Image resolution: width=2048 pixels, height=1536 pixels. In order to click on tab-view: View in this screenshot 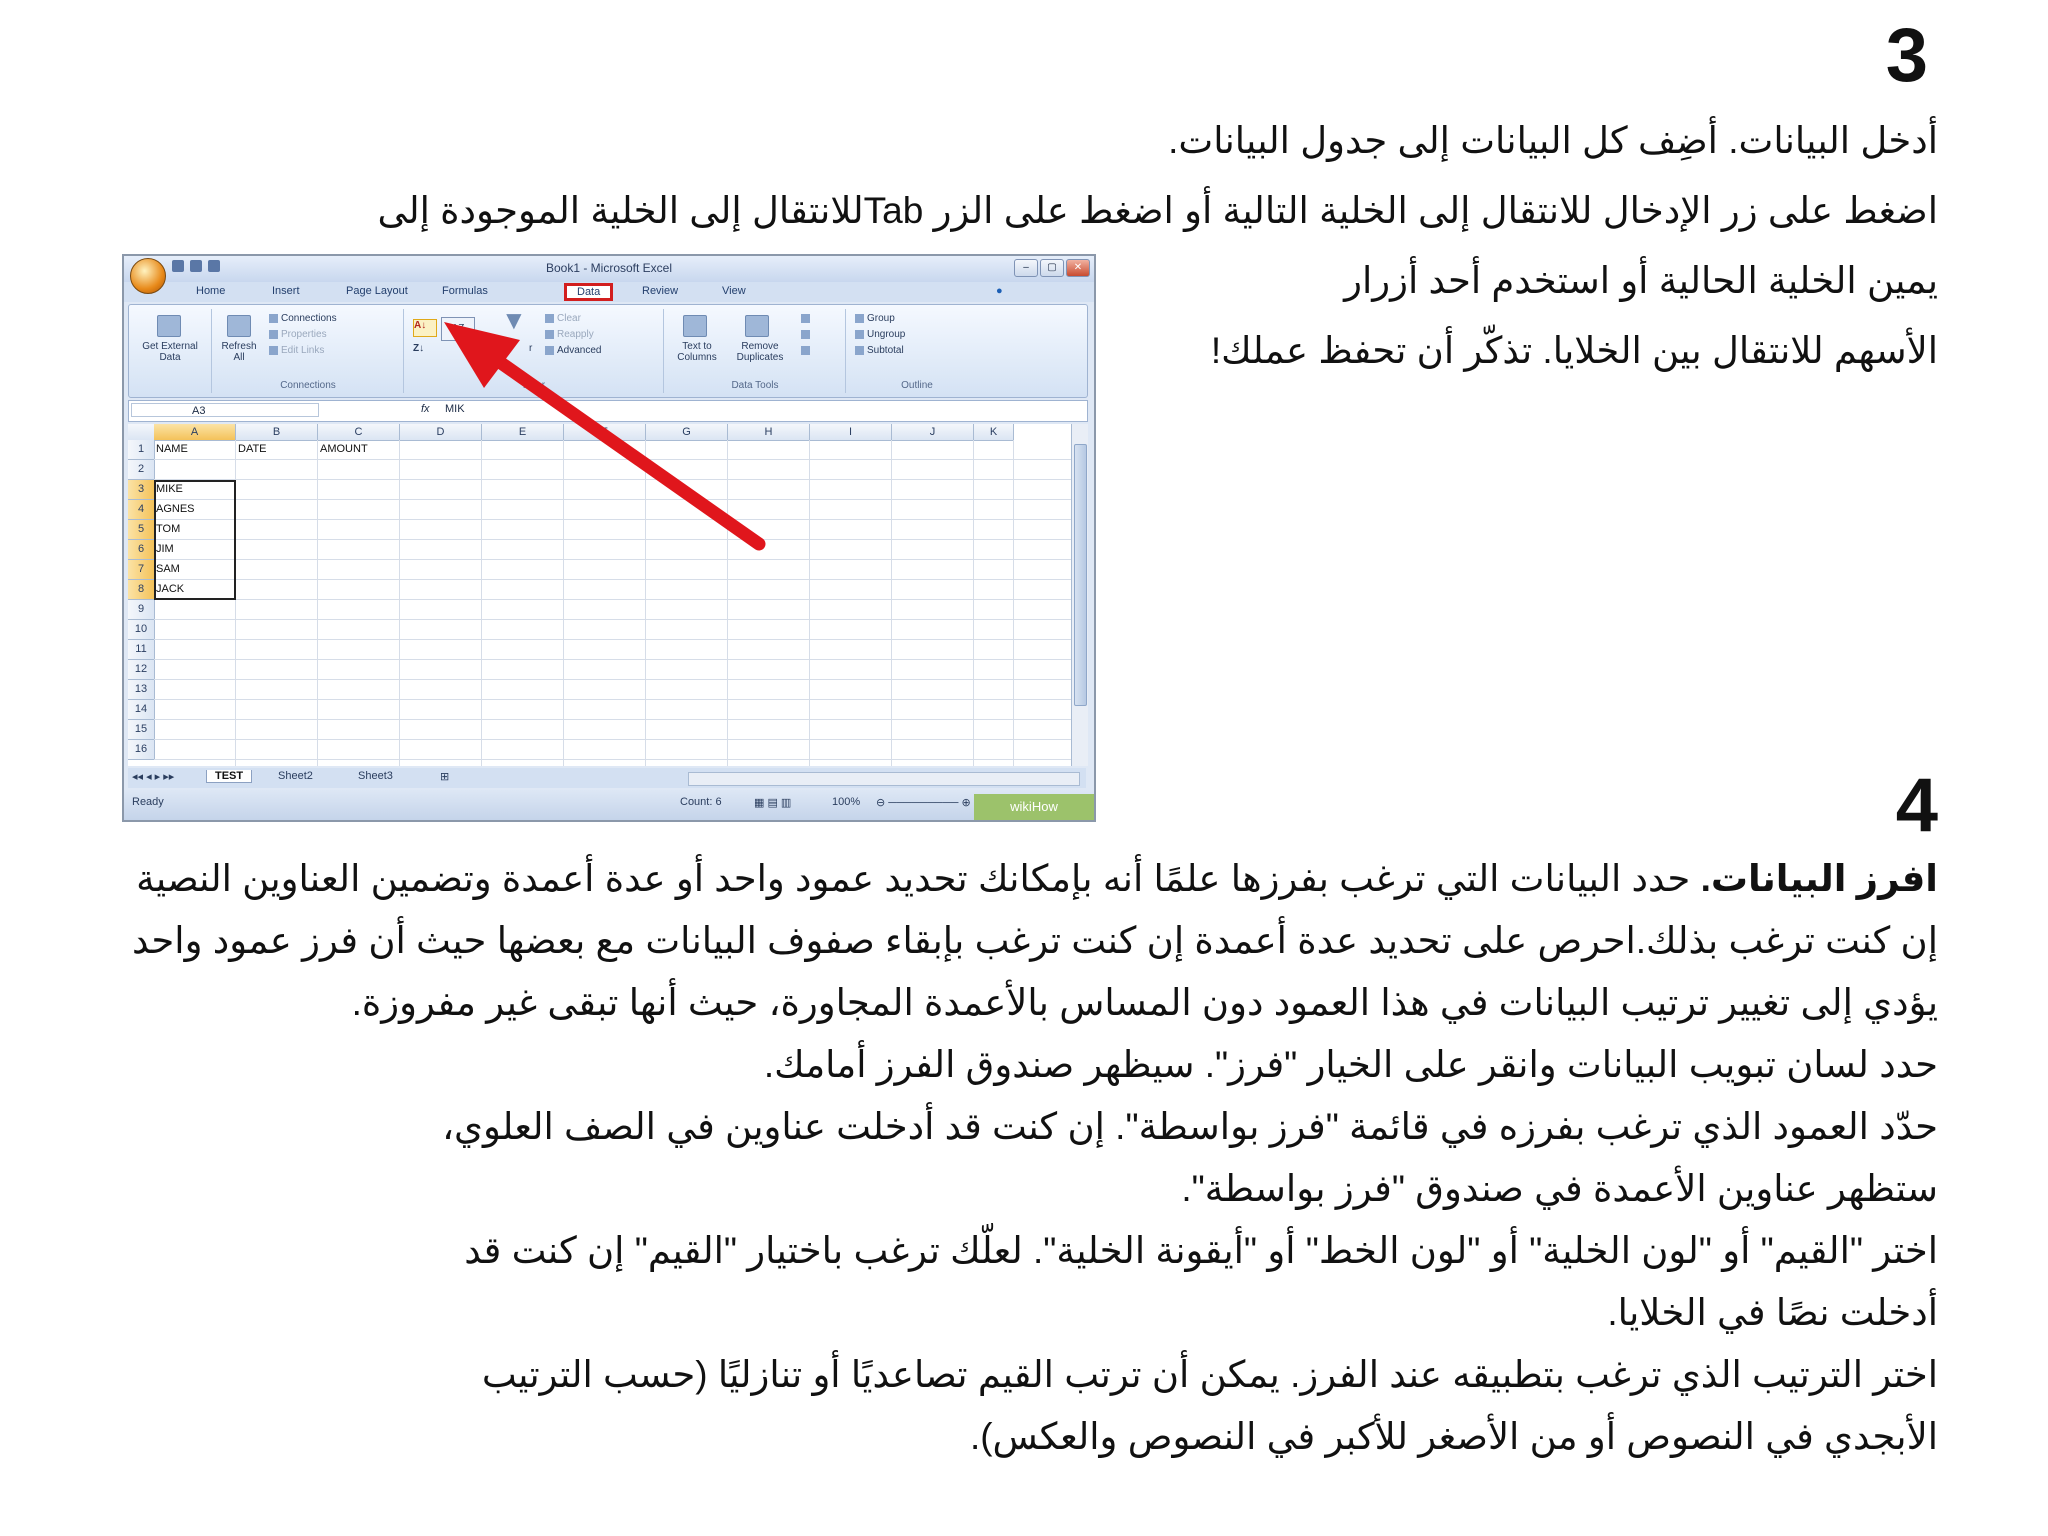, I will do `click(734, 291)`.